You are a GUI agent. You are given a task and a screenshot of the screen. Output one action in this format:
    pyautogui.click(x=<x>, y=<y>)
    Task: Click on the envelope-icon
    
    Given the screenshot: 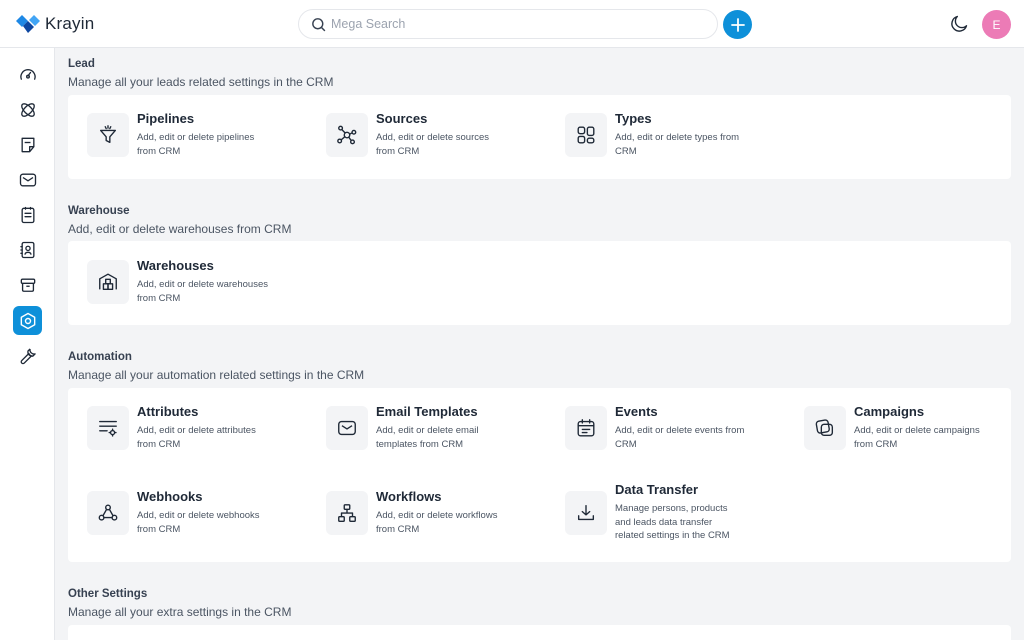 What is the action you would take?
    pyautogui.click(x=347, y=428)
    